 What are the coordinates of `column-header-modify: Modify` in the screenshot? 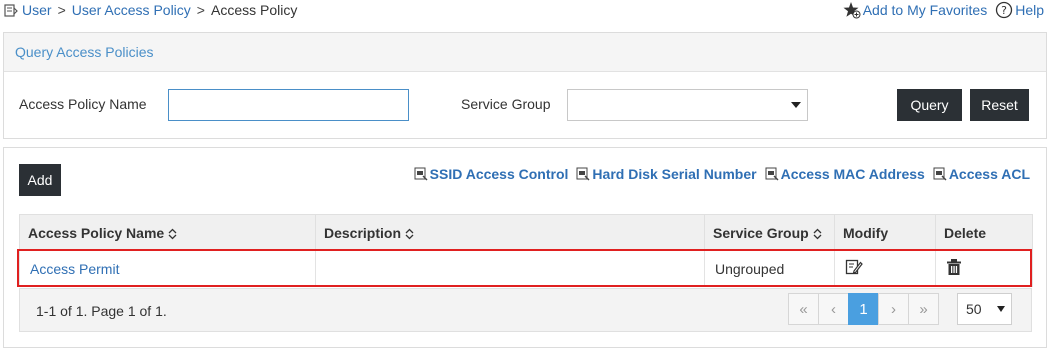 It's located at (885, 232).